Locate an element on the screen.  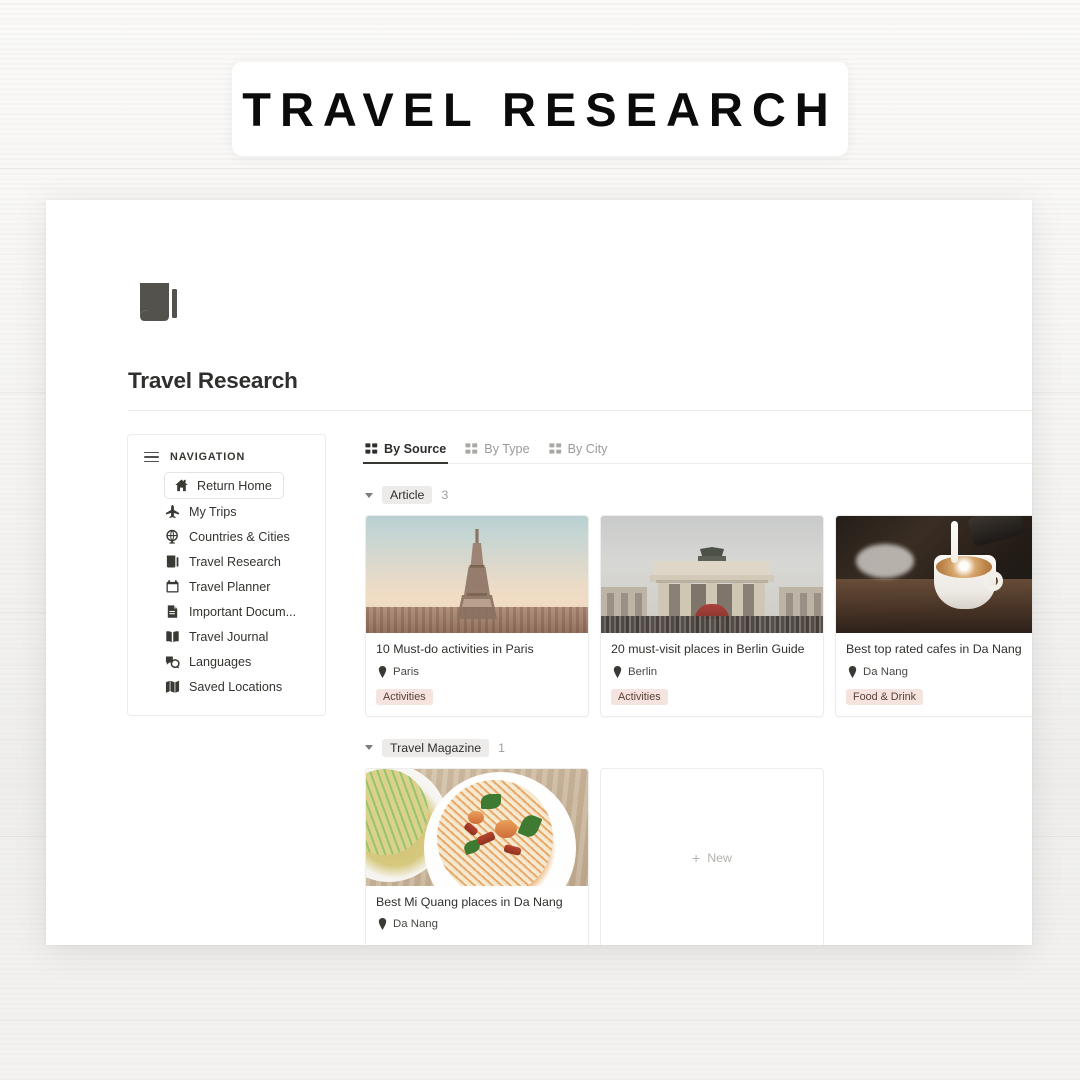
latte-pour-photo is located at coordinates (934, 574).